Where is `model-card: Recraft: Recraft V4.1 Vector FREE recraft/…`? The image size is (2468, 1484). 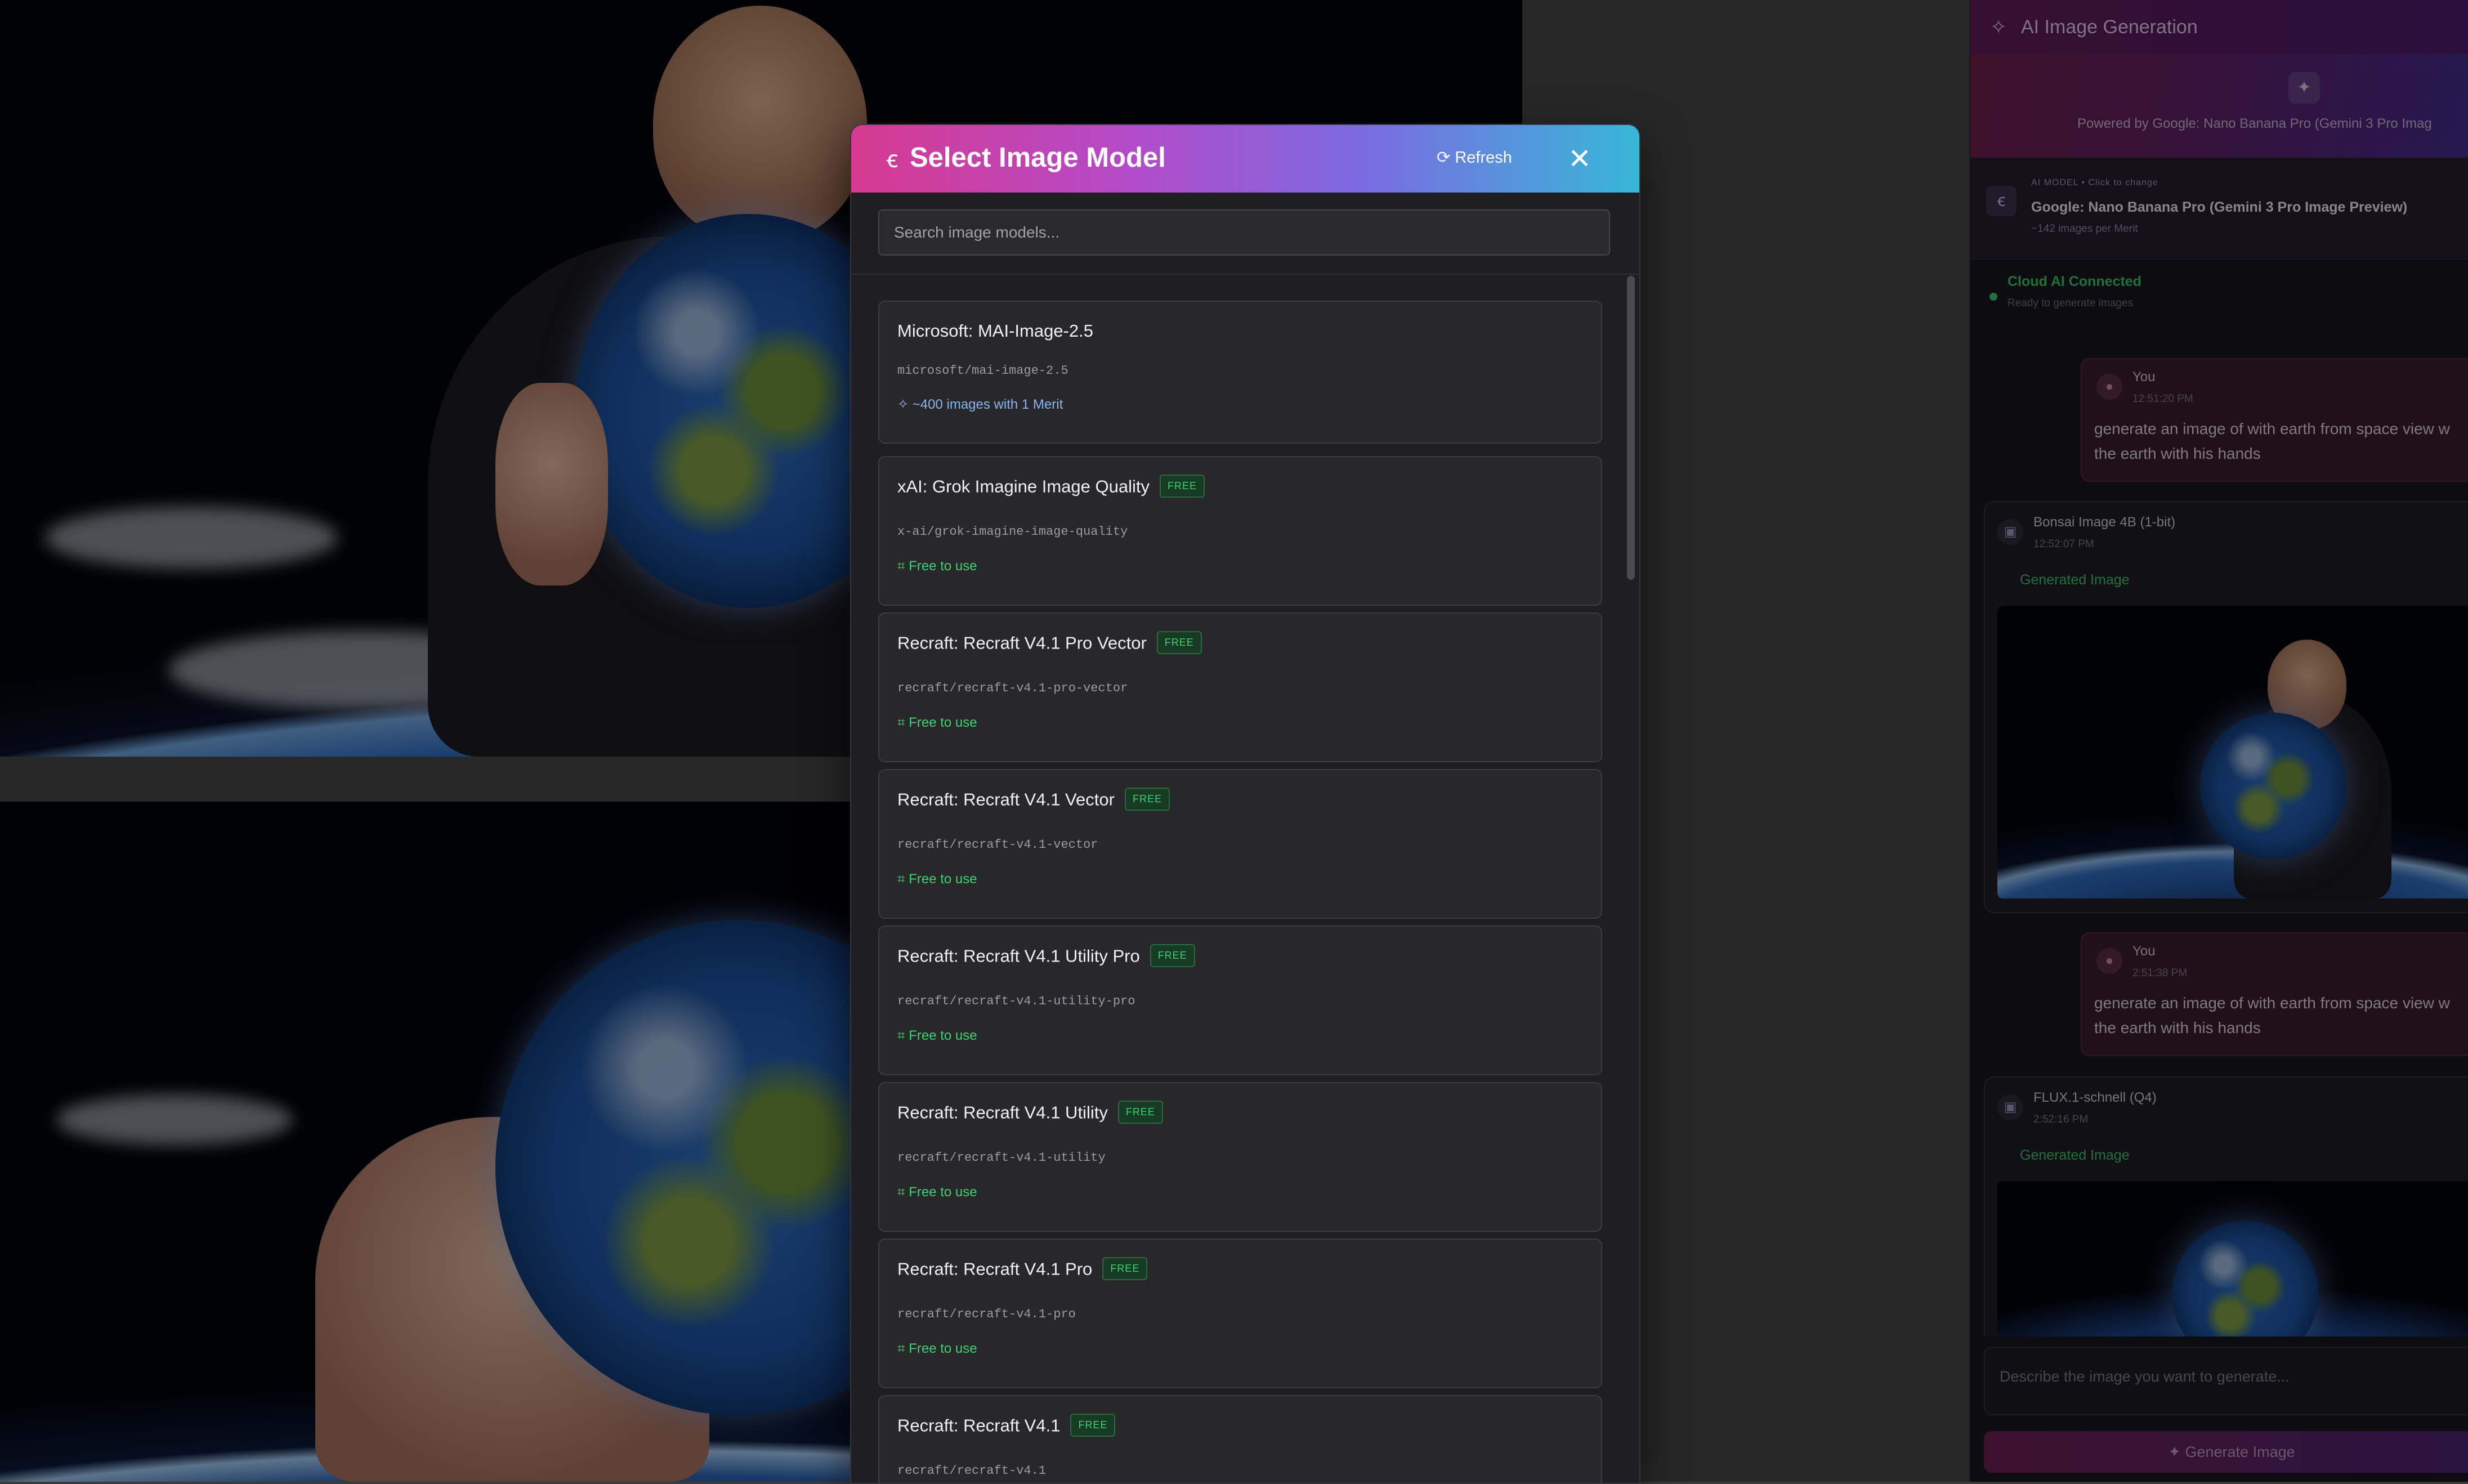
model-card: Recraft: Recraft V4.1 Vector FREE recraft/… is located at coordinates (1240, 844).